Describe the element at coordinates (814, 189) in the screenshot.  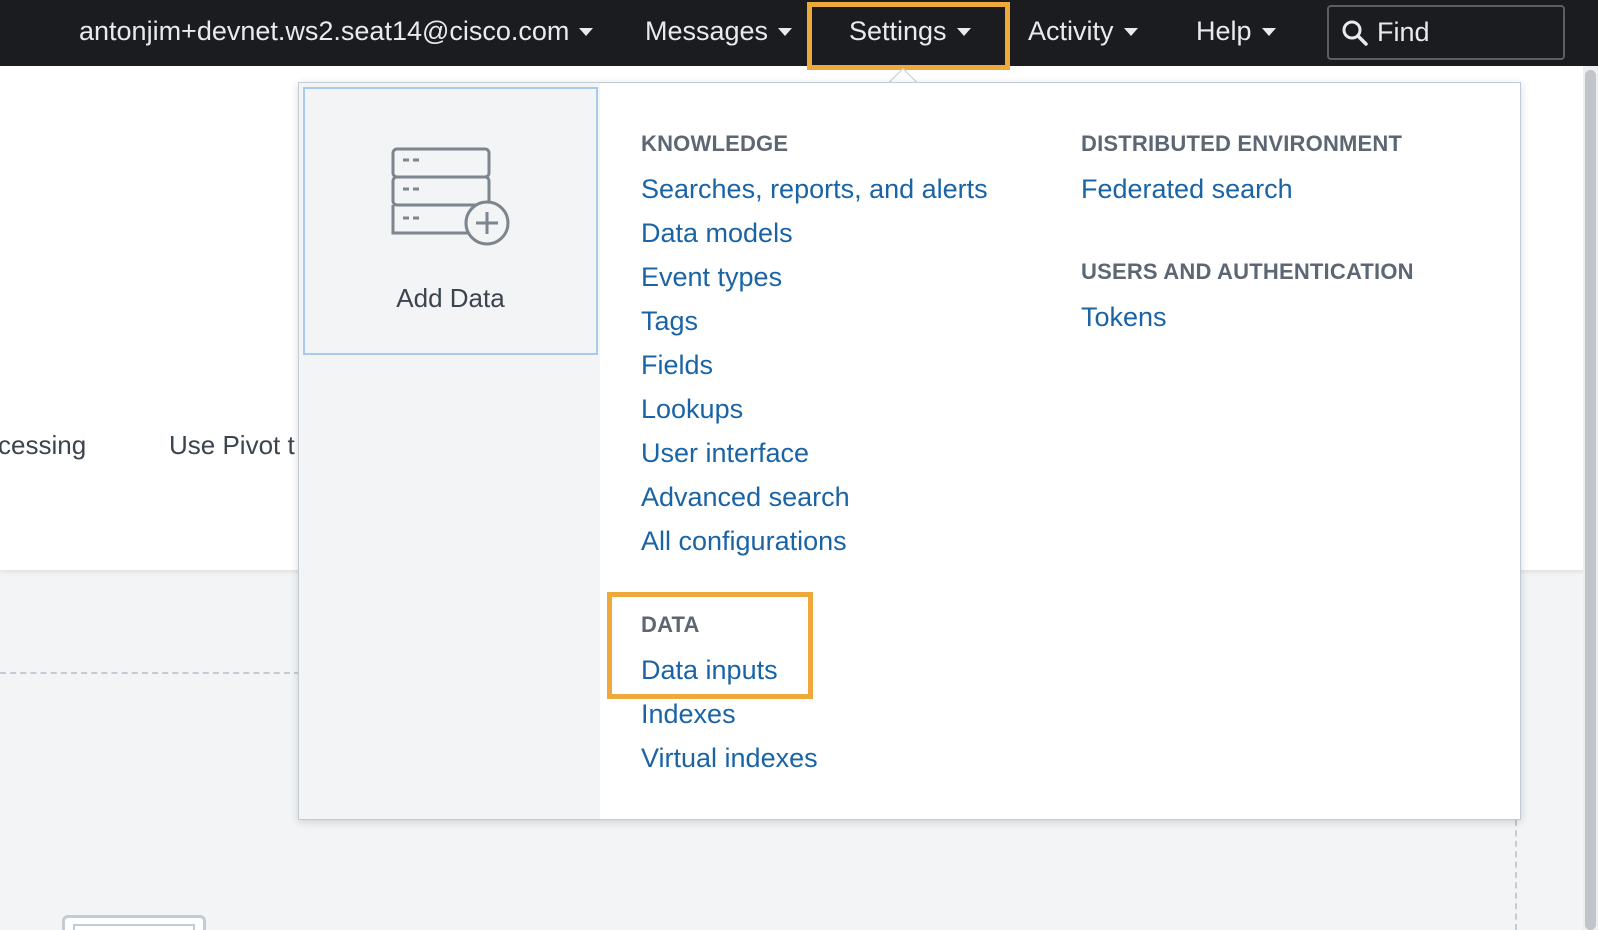
I see `menu-link-searches-reports-alerts: Searches, reports, and alerts` at that location.